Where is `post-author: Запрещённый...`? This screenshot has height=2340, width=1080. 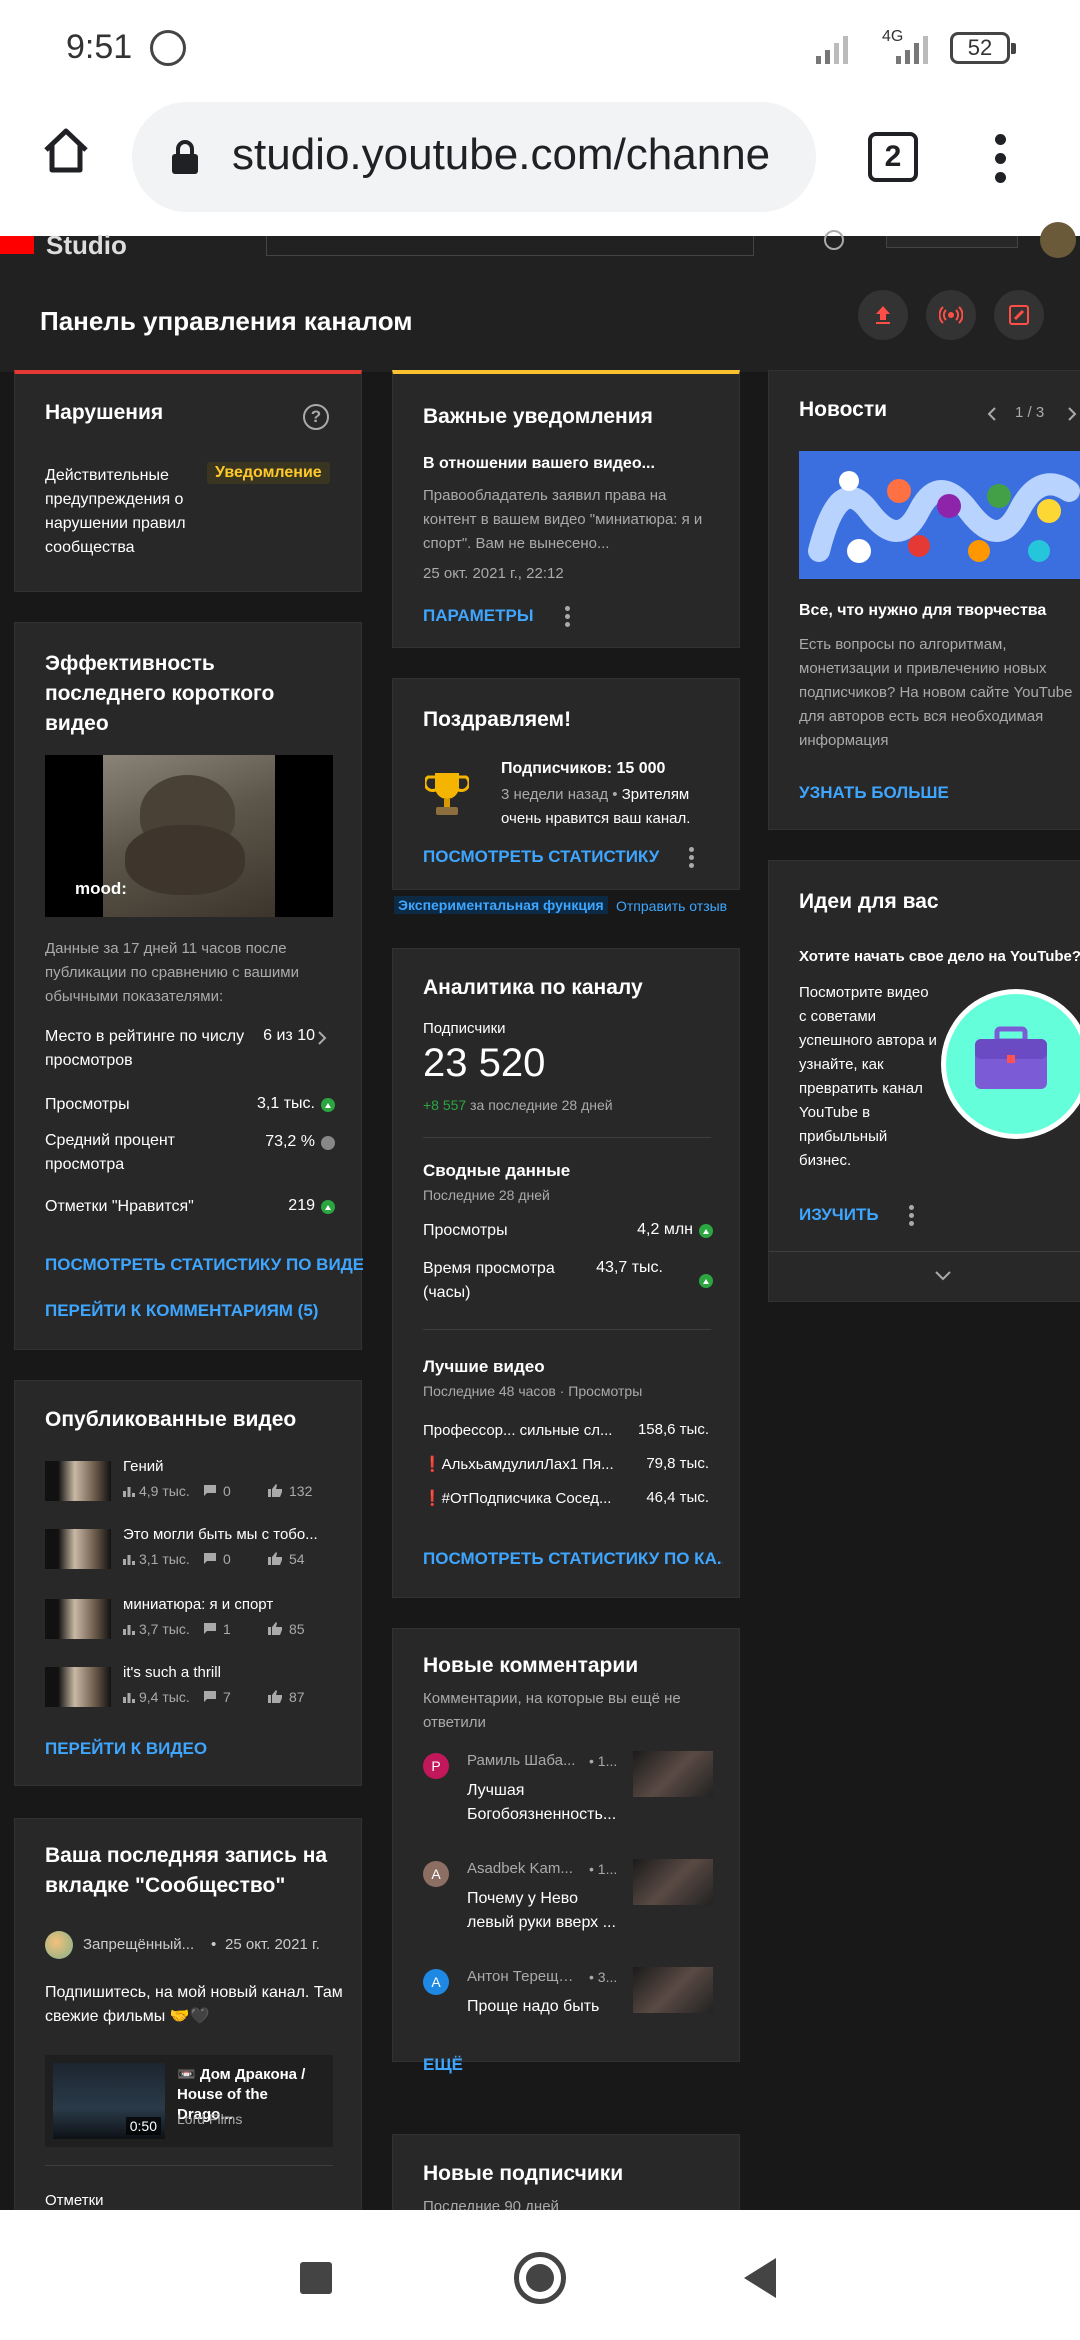
post-author: Запрещённый... is located at coordinates (145, 1945).